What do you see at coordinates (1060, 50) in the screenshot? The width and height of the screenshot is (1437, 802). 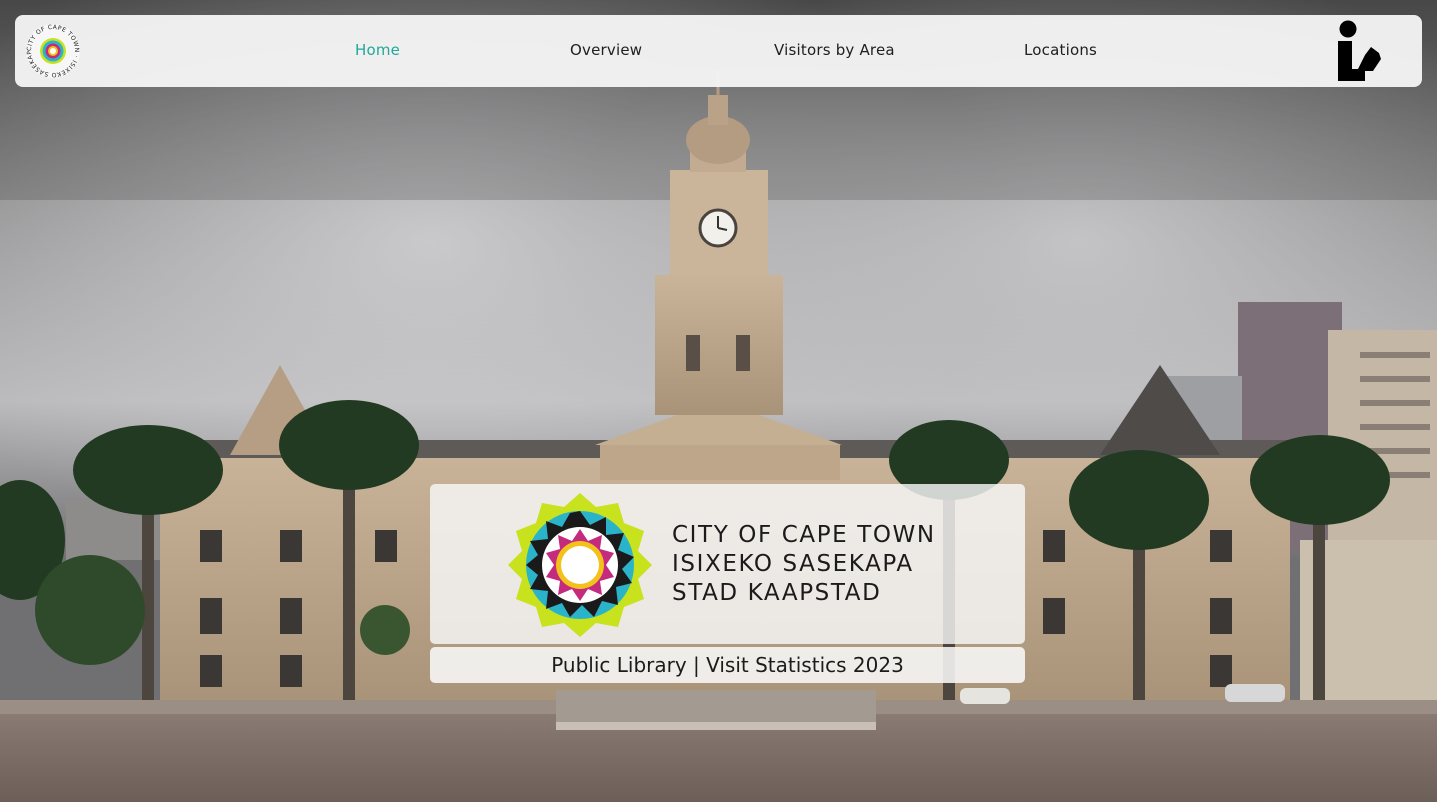 I see `nav-locations-link: Locations` at bounding box center [1060, 50].